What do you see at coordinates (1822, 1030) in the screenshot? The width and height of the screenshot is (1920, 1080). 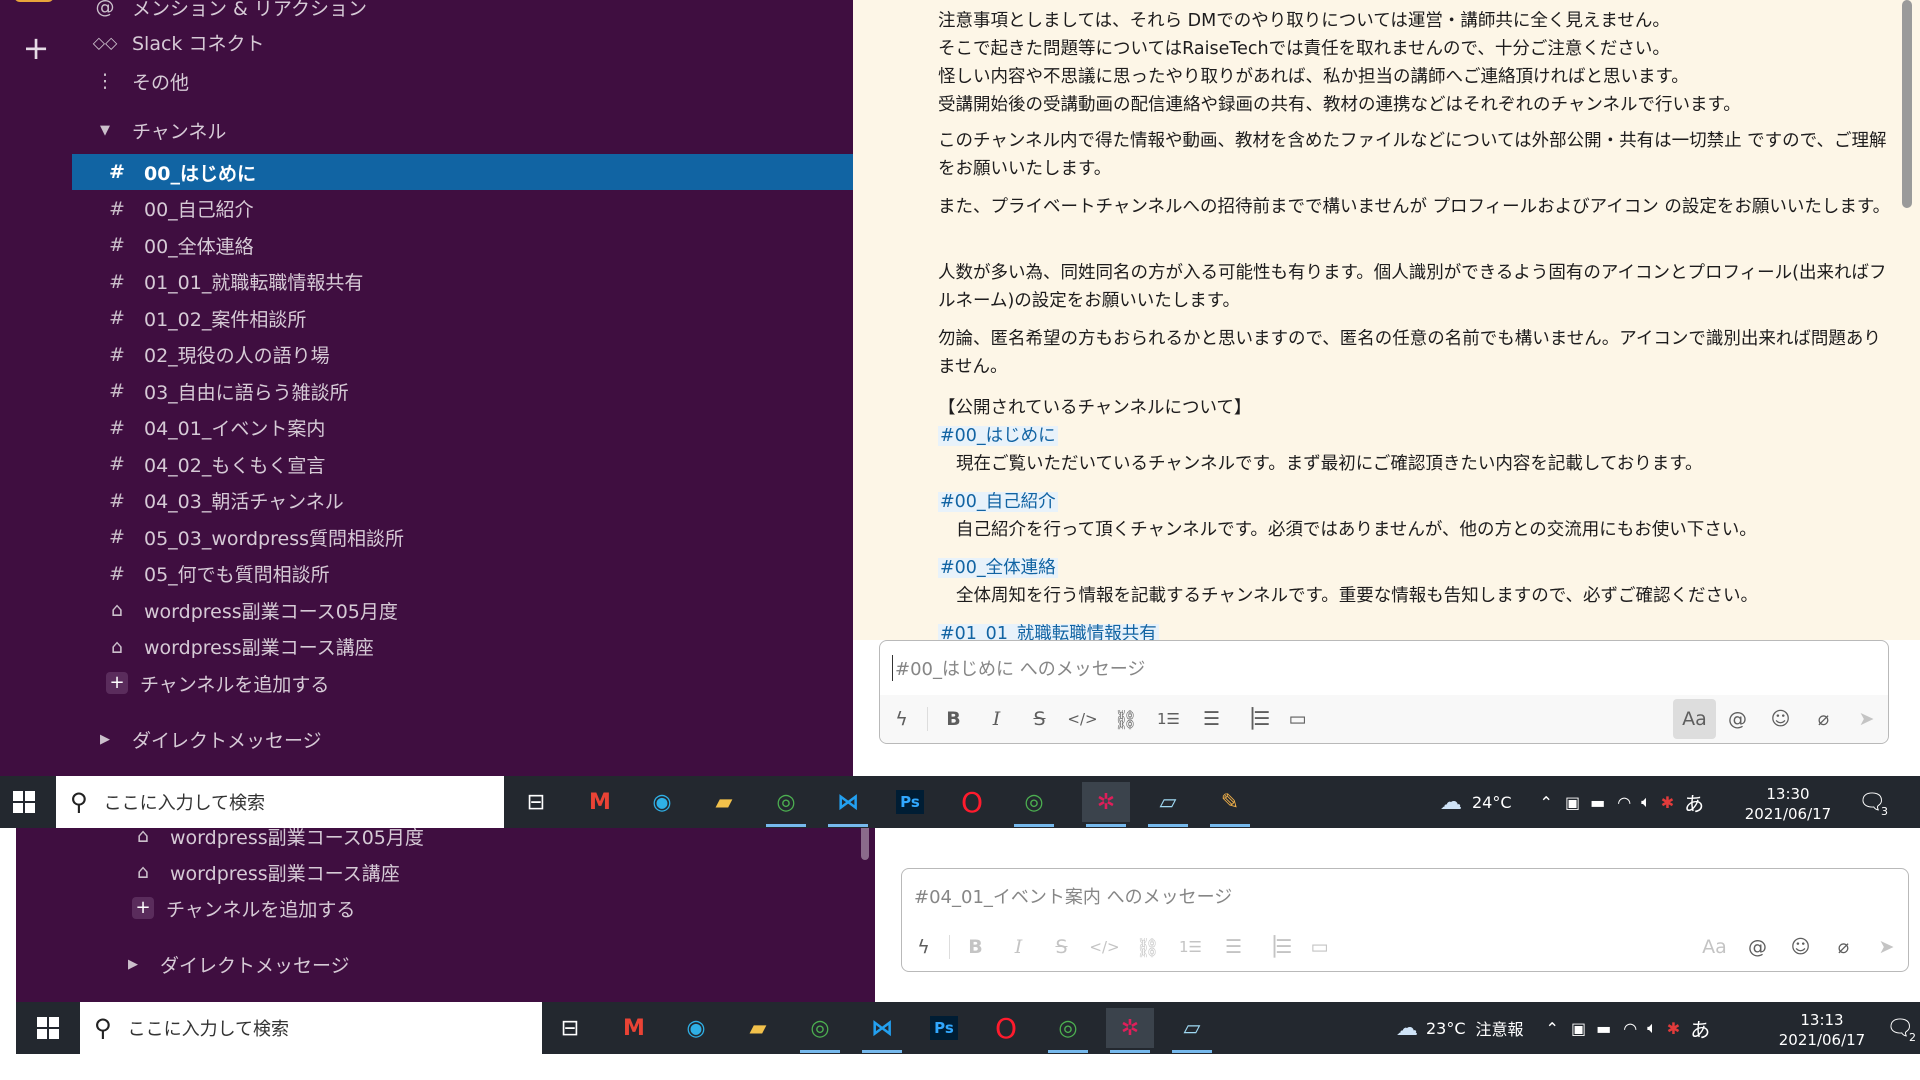 I see `back-clock: 13:13 2021/06/17` at bounding box center [1822, 1030].